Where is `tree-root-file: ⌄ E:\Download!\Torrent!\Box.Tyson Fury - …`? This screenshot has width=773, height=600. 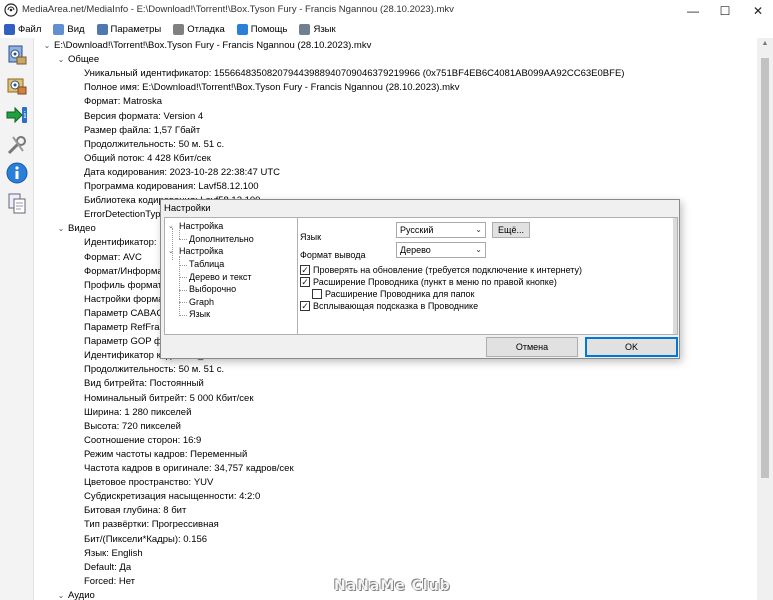
tree-root-file: ⌄ E:\Download!\Torrent!\Box.Tyson Fury - … is located at coordinates (208, 46).